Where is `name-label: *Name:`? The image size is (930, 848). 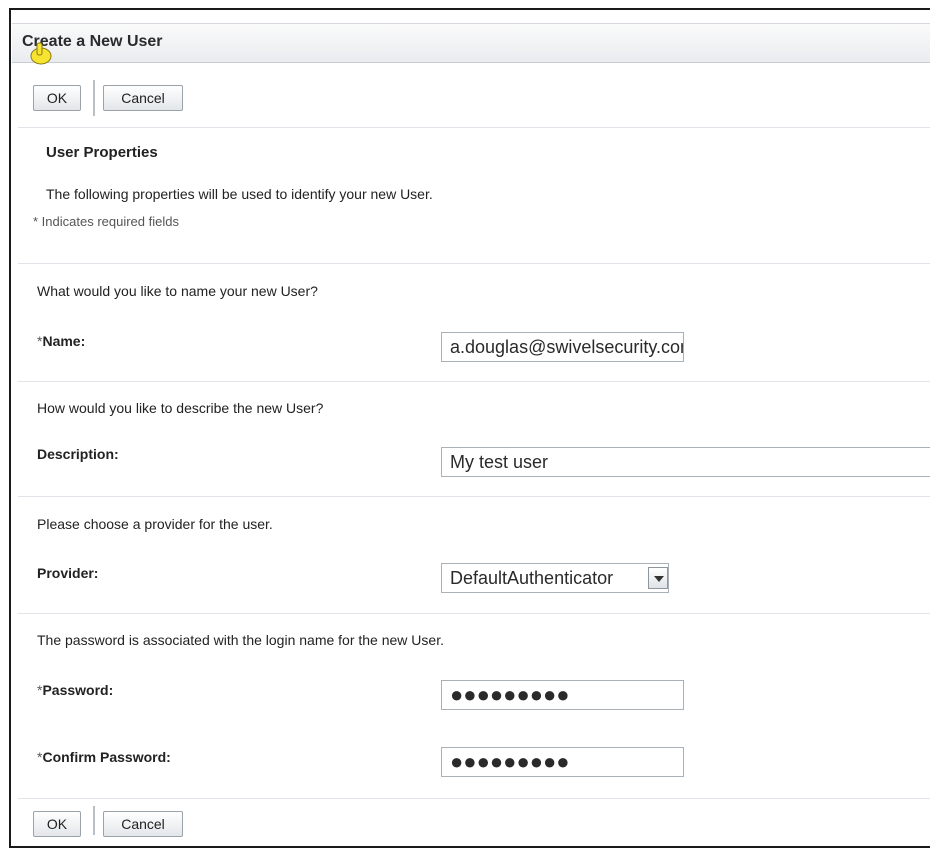 name-label: *Name: is located at coordinates (61, 341).